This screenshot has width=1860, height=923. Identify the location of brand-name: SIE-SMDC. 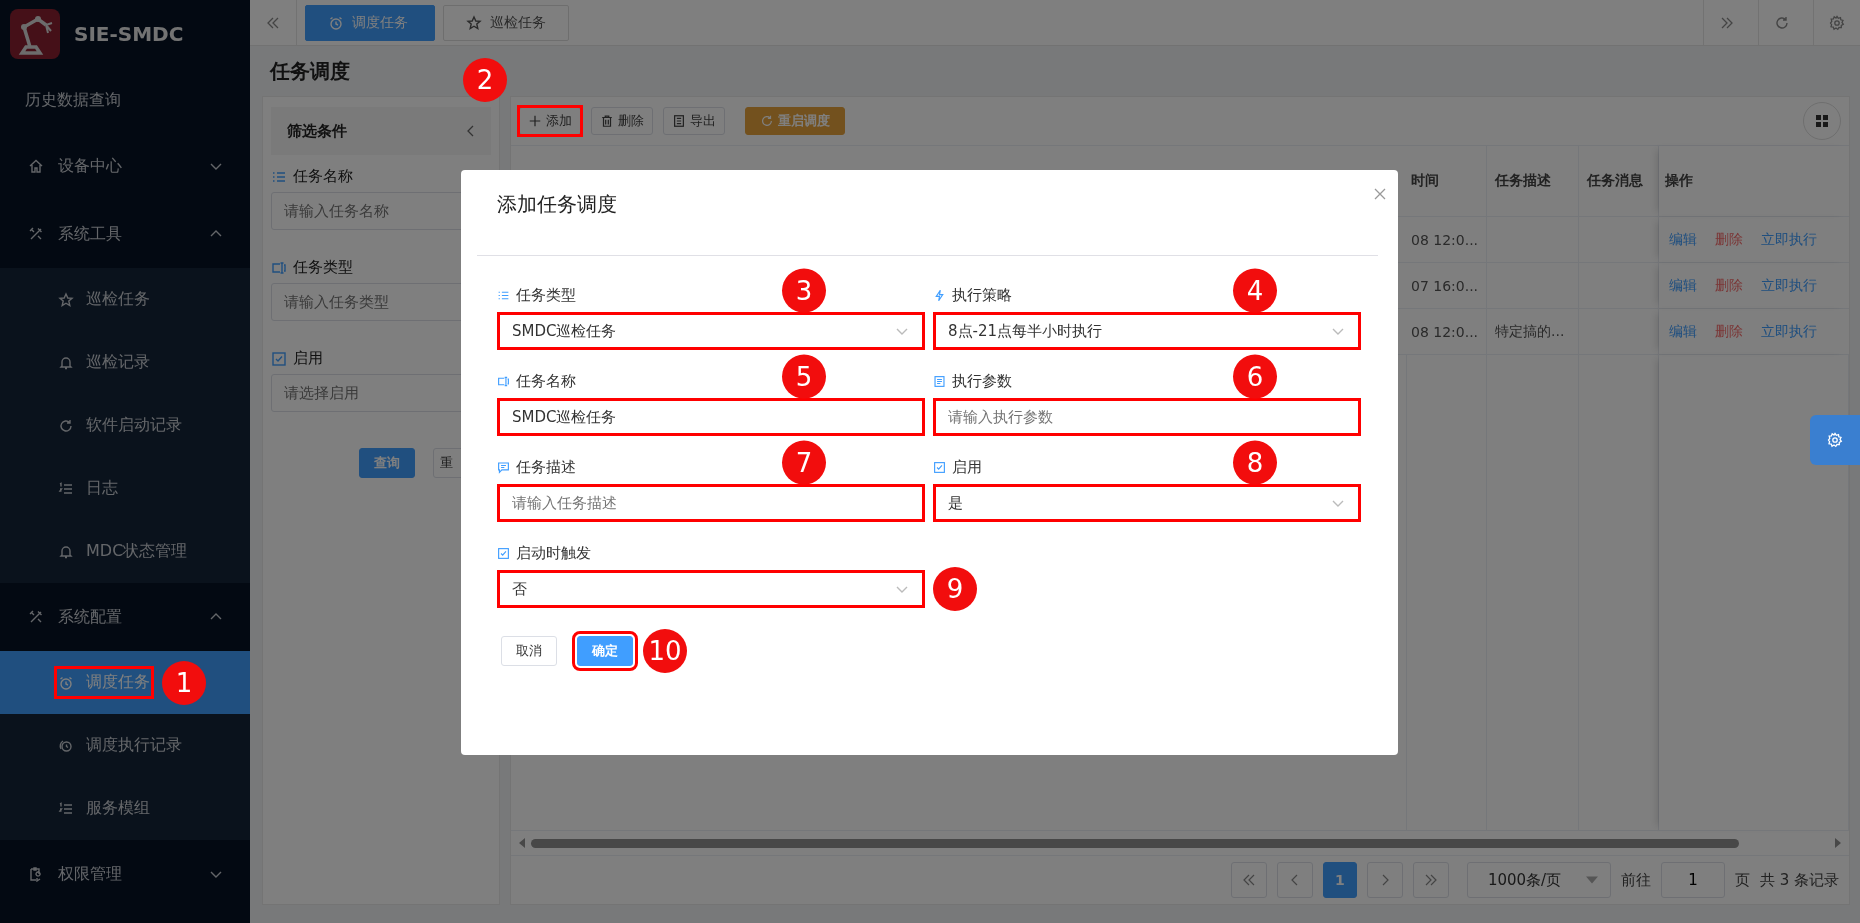
(129, 34).